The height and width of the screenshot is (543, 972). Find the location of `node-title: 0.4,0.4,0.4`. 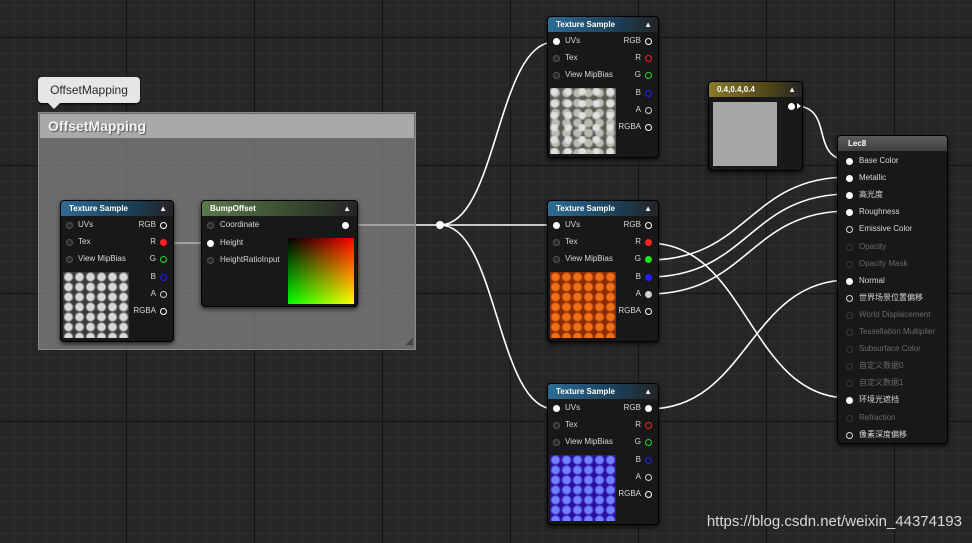

node-title: 0.4,0.4,0.4 is located at coordinates (736, 89).